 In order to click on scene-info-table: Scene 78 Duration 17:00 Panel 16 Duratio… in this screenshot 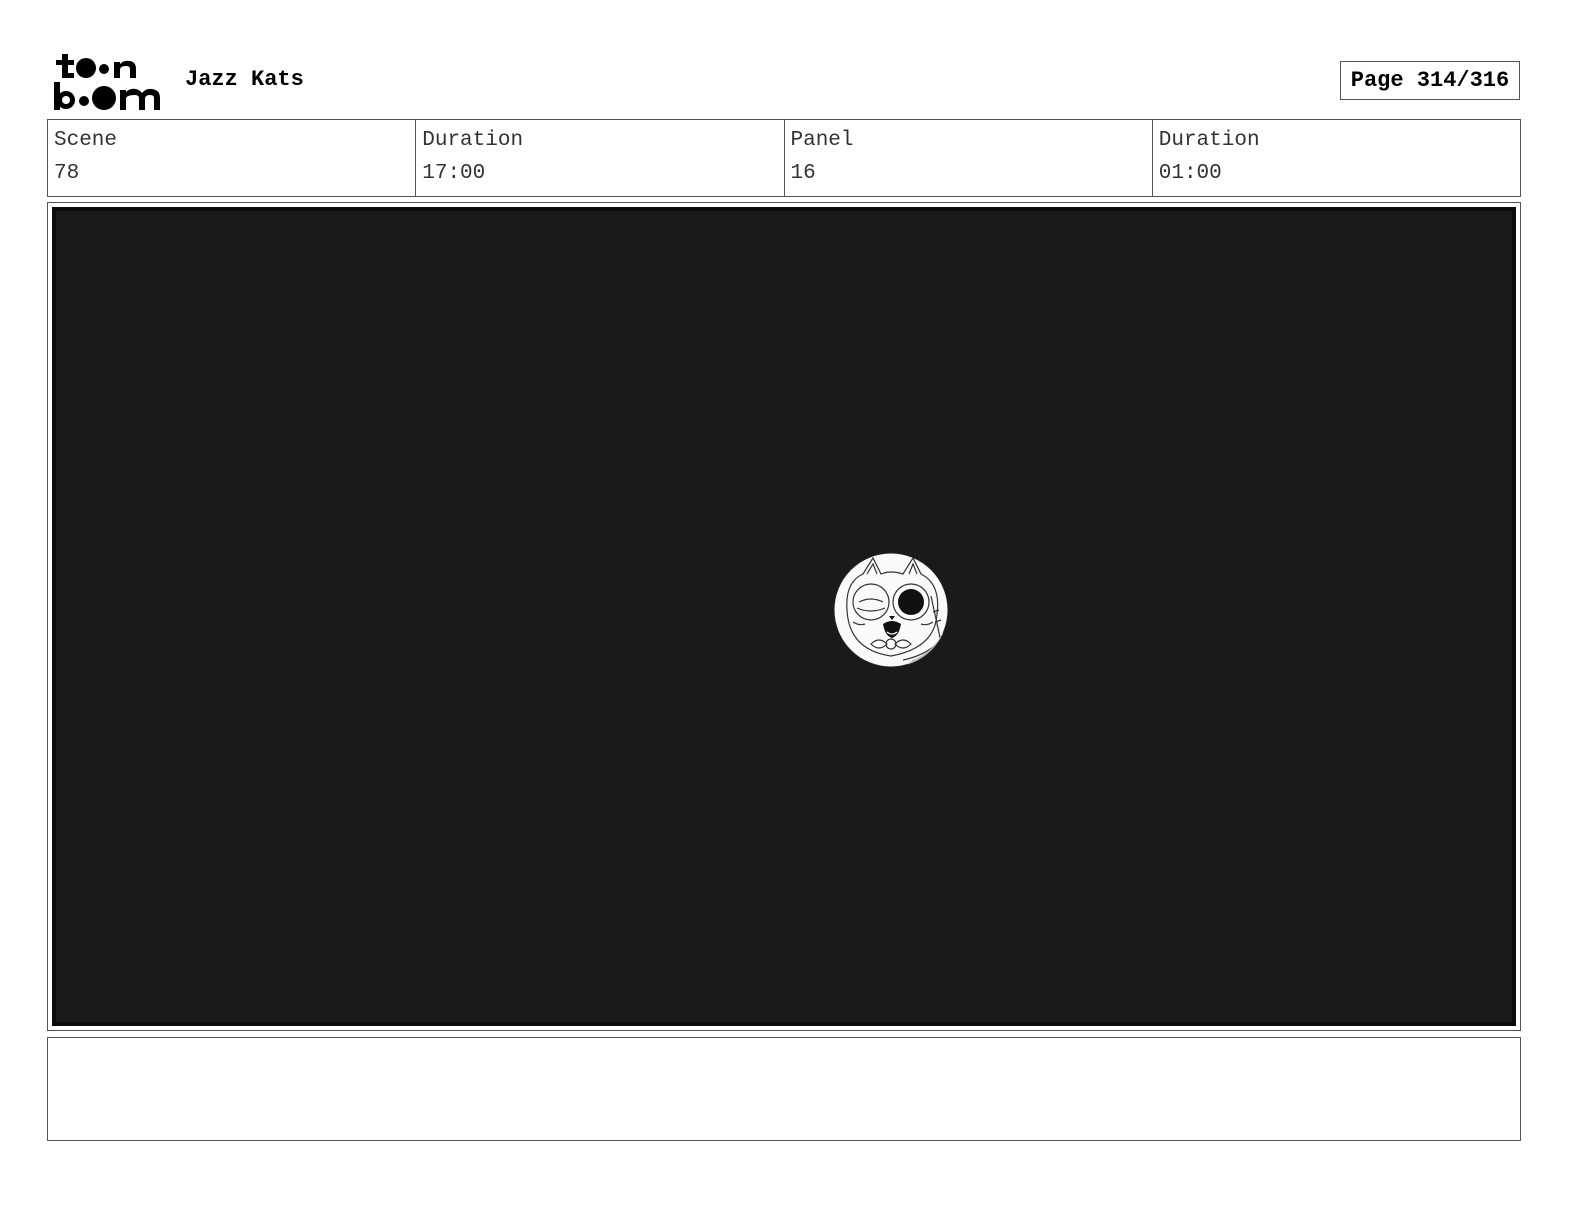, I will do `click(784, 158)`.